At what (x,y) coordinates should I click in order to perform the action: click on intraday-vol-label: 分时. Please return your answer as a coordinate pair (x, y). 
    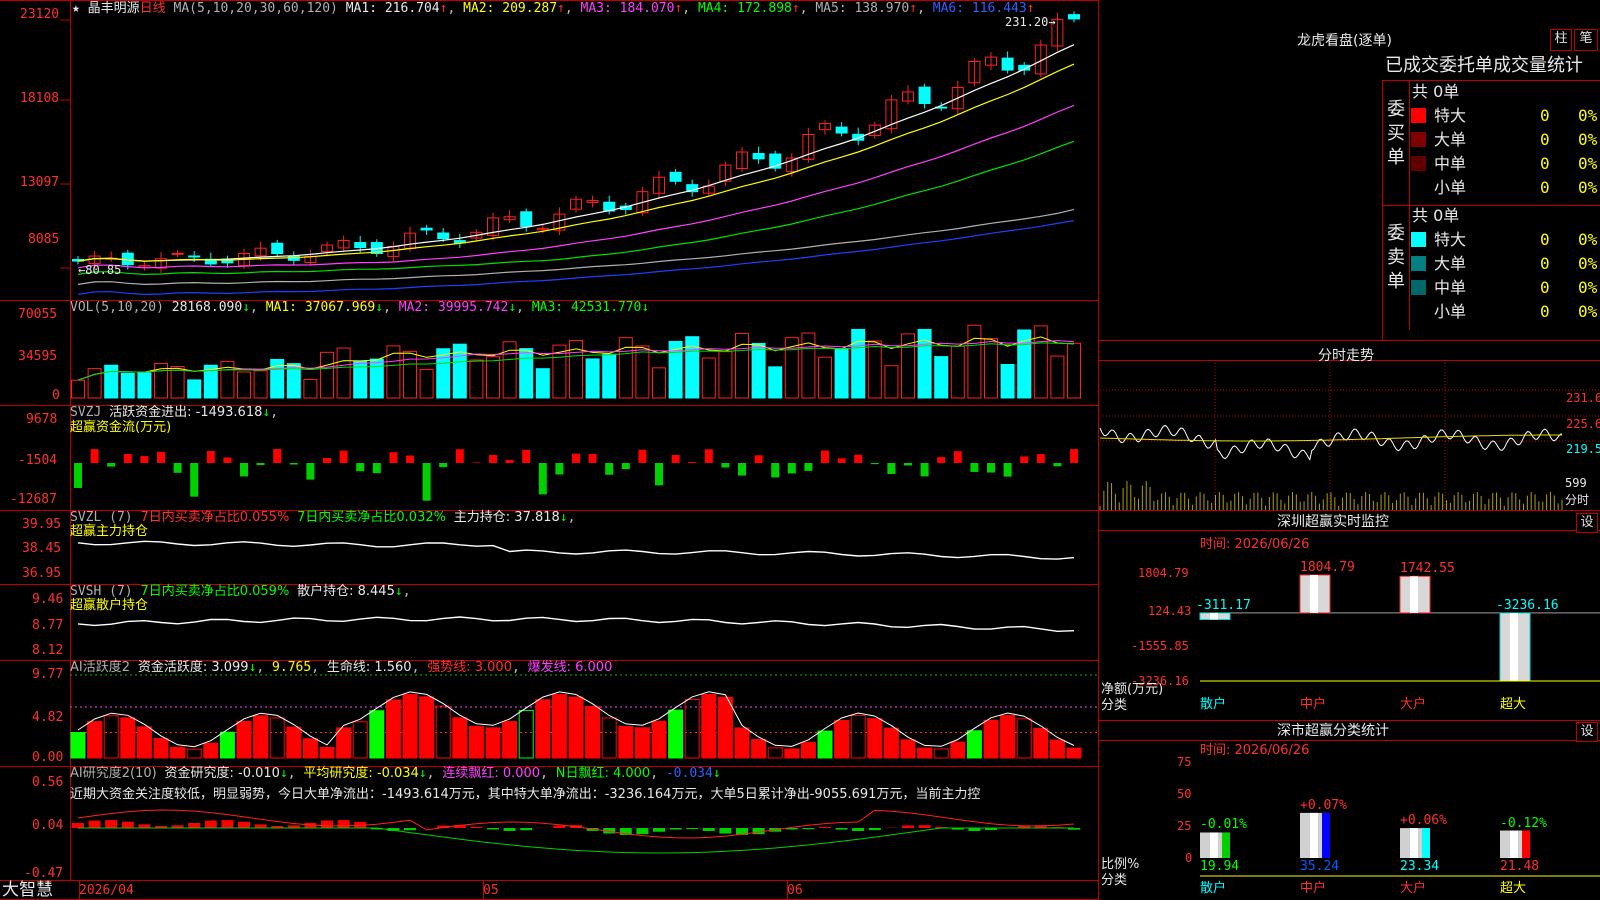
    Looking at the image, I should click on (1577, 500).